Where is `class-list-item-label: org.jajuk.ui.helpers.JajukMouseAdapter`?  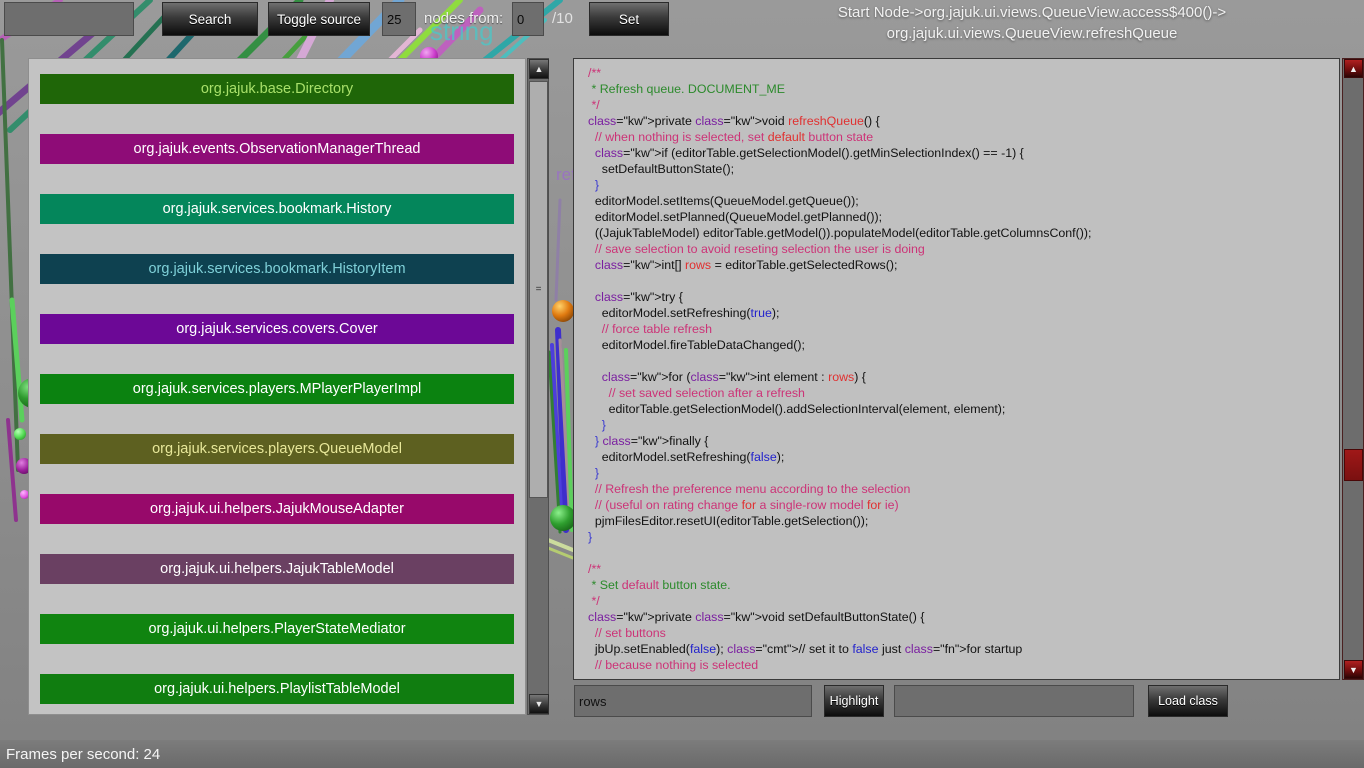
class-list-item-label: org.jajuk.ui.helpers.JajukMouseAdapter is located at coordinates (277, 509).